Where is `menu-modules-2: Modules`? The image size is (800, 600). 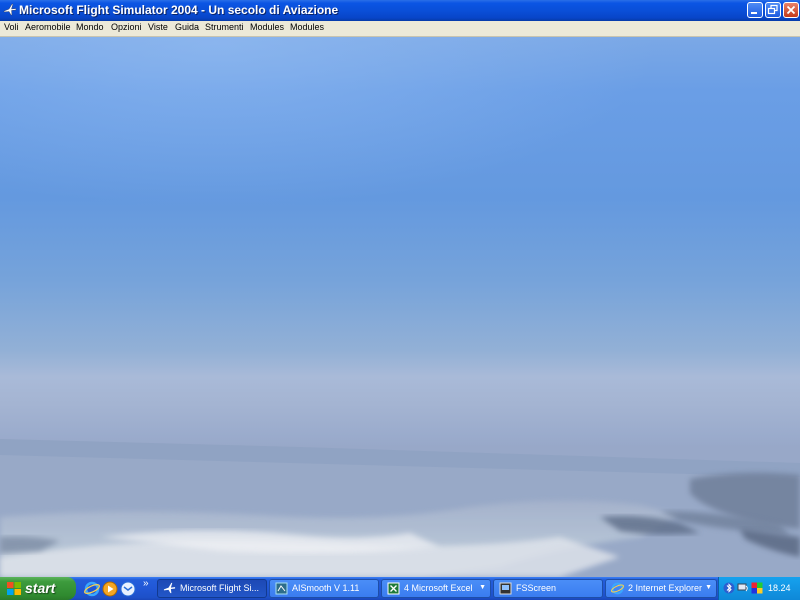 menu-modules-2: Modules is located at coordinates (307, 27).